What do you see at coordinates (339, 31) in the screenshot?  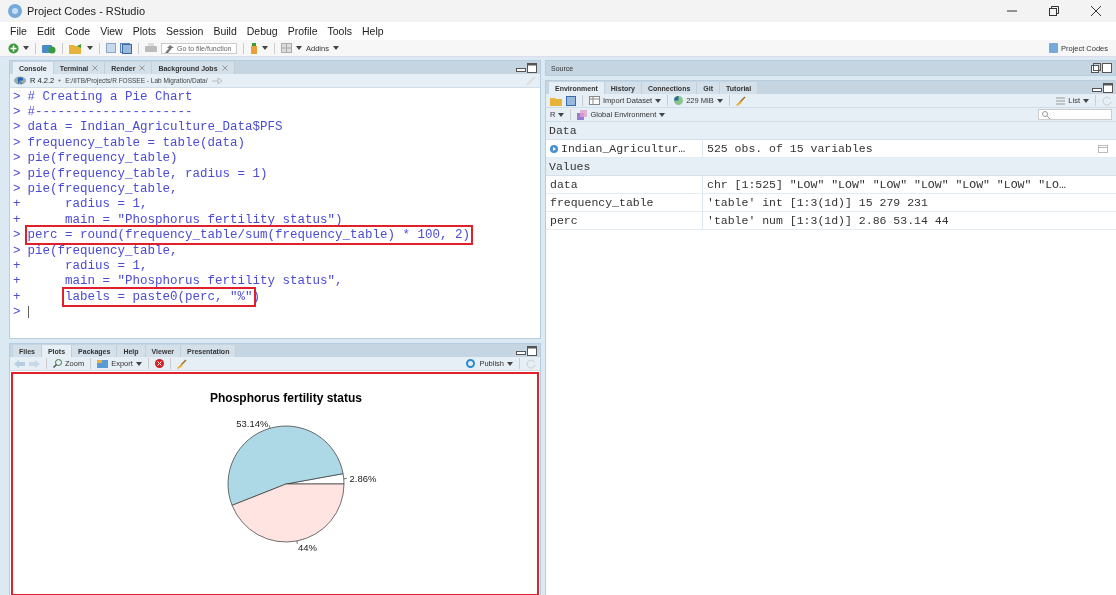 I see `menu-item: Tools` at bounding box center [339, 31].